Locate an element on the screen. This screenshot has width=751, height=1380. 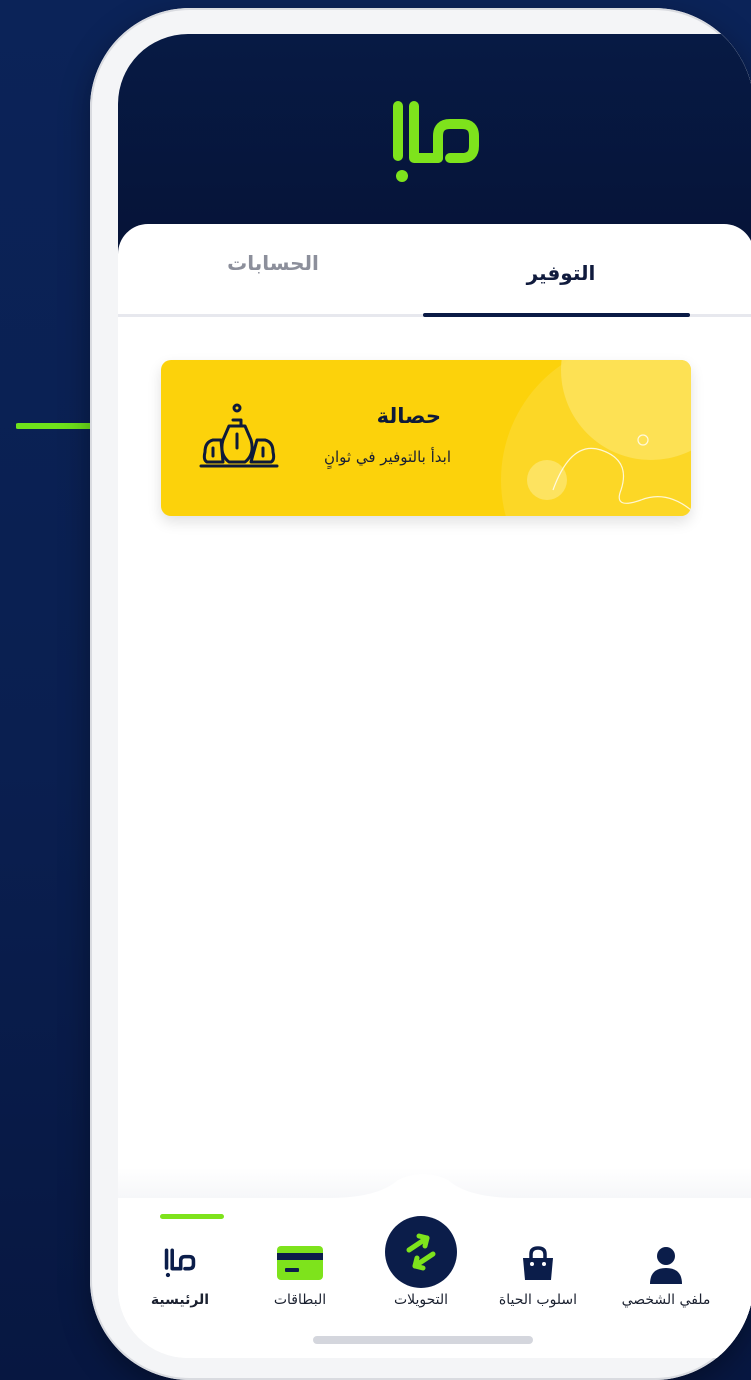
active-tab-indicator is located at coordinates (556, 315).